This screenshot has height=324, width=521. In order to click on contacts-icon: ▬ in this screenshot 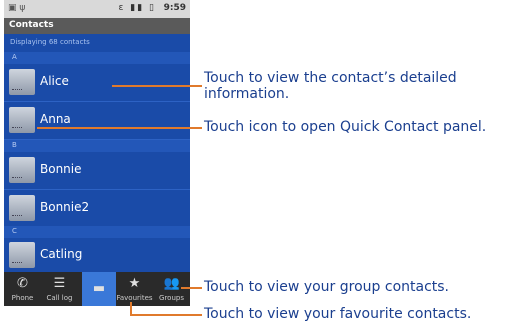, I will do `click(99, 288)`.